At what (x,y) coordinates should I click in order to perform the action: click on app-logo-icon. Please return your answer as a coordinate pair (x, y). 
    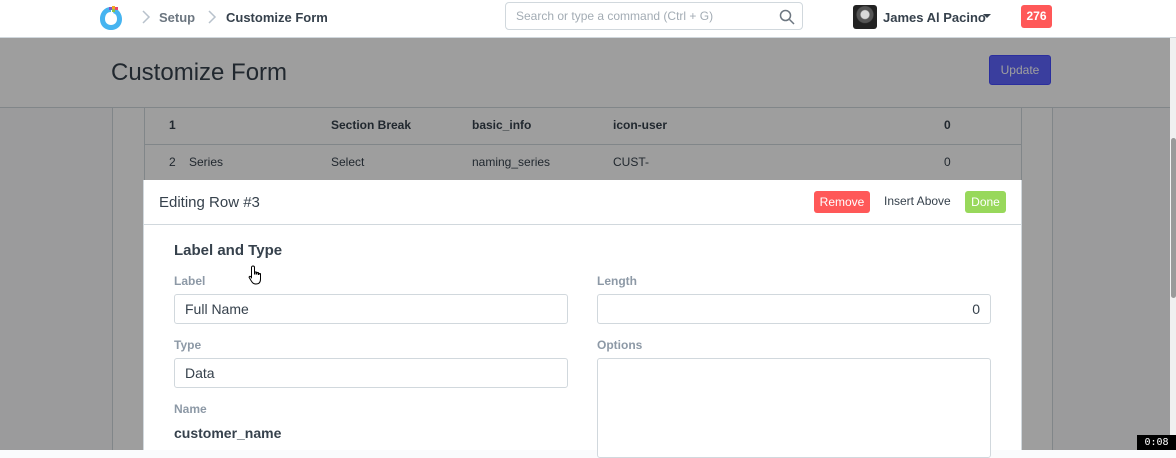
    Looking at the image, I should click on (111, 18).